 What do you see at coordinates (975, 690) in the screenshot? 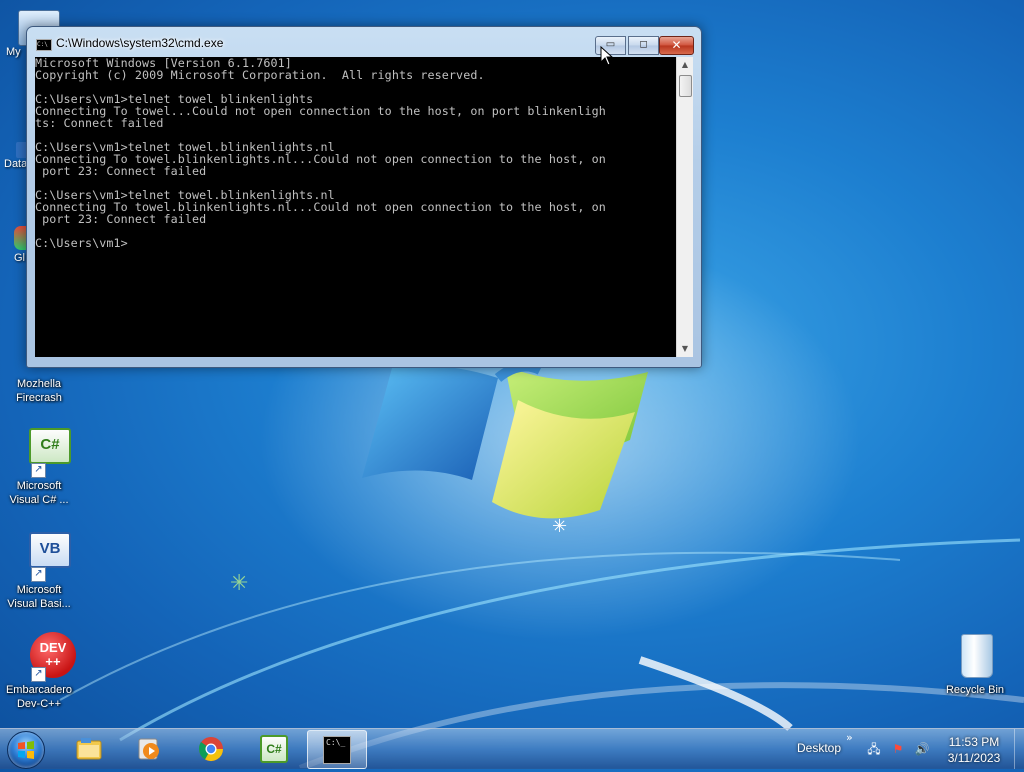
I see `desktop-icon-label: Recycle Bin` at bounding box center [975, 690].